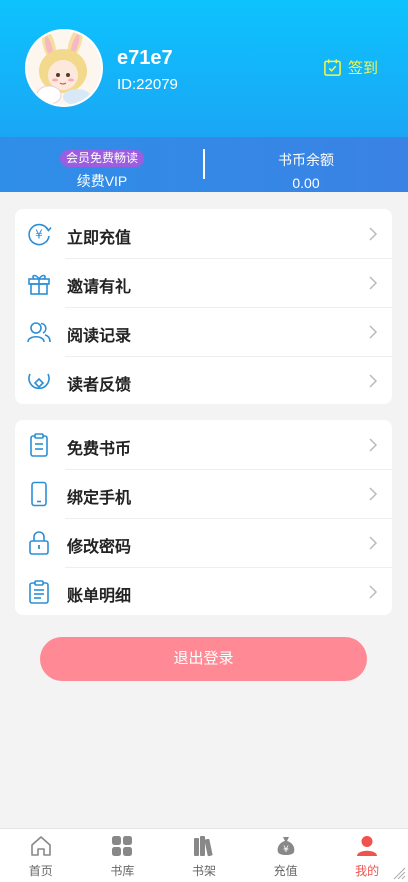 This screenshot has height=882, width=408. Describe the element at coordinates (39, 381) in the screenshot. I see `feedback-icon` at that location.